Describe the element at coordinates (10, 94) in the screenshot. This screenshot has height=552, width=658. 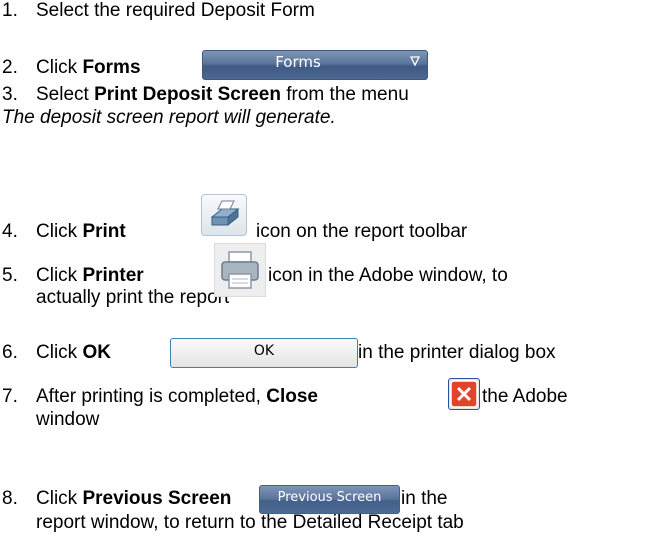
I see `step-number: 3.` at that location.